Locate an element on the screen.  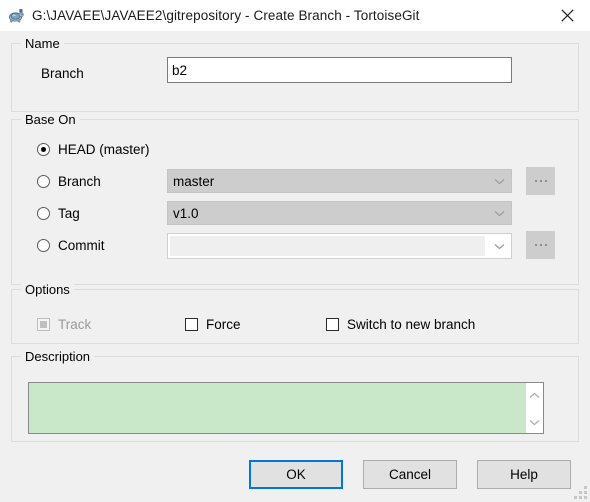
description-textarea is located at coordinates (277, 408).